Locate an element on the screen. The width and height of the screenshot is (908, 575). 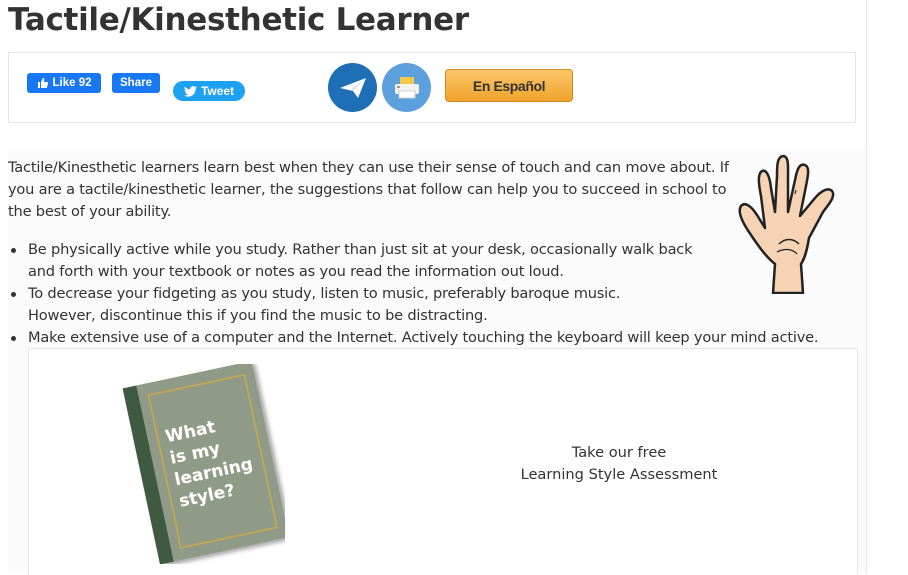
promo-line: Learning Style Assessment is located at coordinates (619, 474).